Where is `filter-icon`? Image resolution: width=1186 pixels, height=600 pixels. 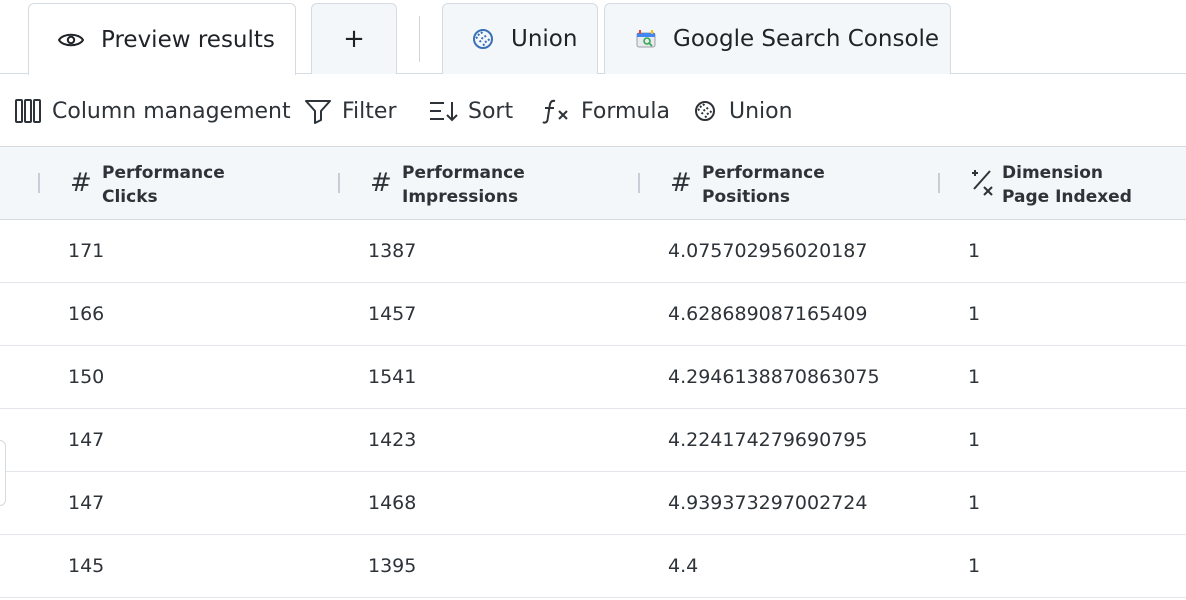 filter-icon is located at coordinates (318, 111).